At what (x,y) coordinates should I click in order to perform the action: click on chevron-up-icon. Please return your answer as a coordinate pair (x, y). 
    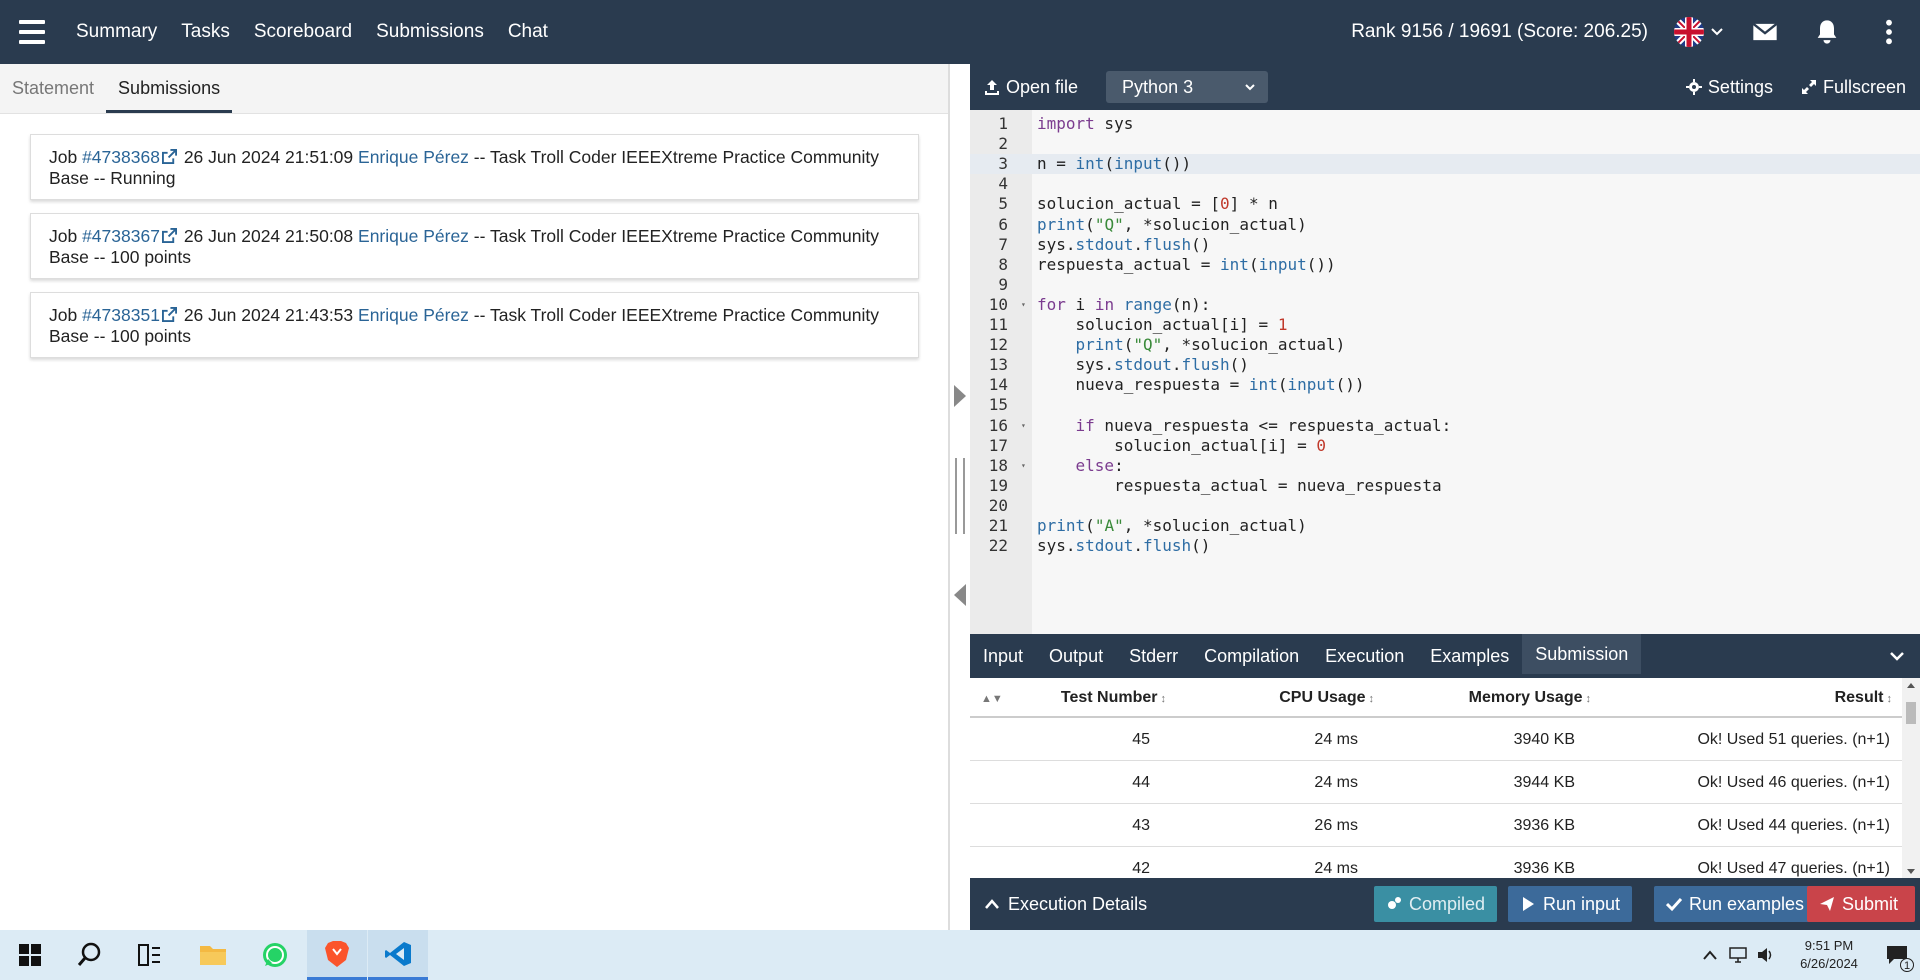
    Looking at the image, I should click on (1710, 955).